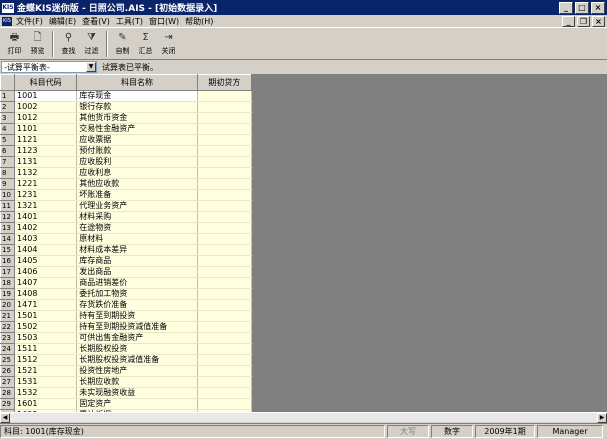 This screenshot has height=439, width=607. I want to click on cell-account-name: 未实现融资收益, so click(137, 393).